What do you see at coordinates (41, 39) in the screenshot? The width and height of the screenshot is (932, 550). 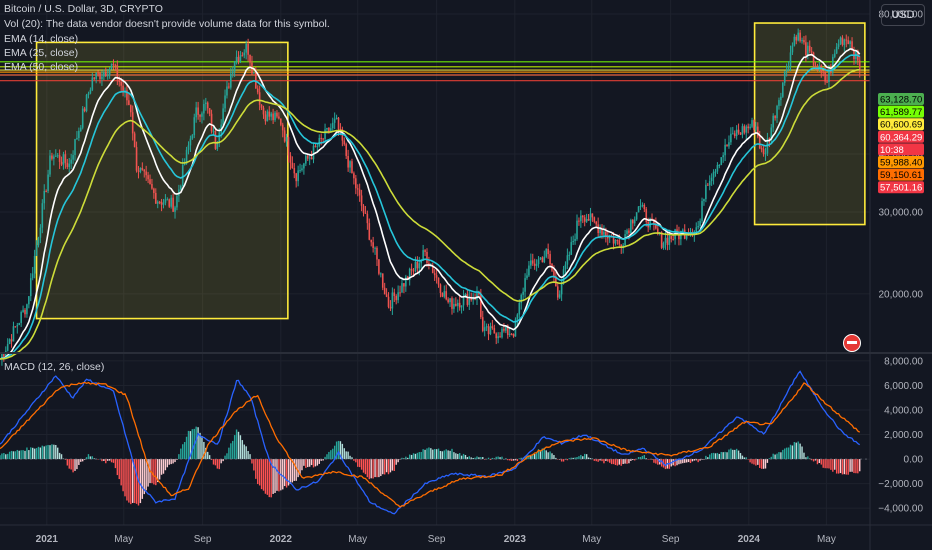 I see `ema14-legend: EMA (14, close)` at bounding box center [41, 39].